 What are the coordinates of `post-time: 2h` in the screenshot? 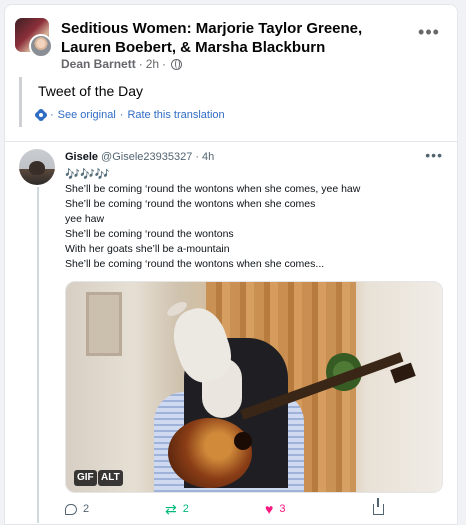 It's located at (152, 64).